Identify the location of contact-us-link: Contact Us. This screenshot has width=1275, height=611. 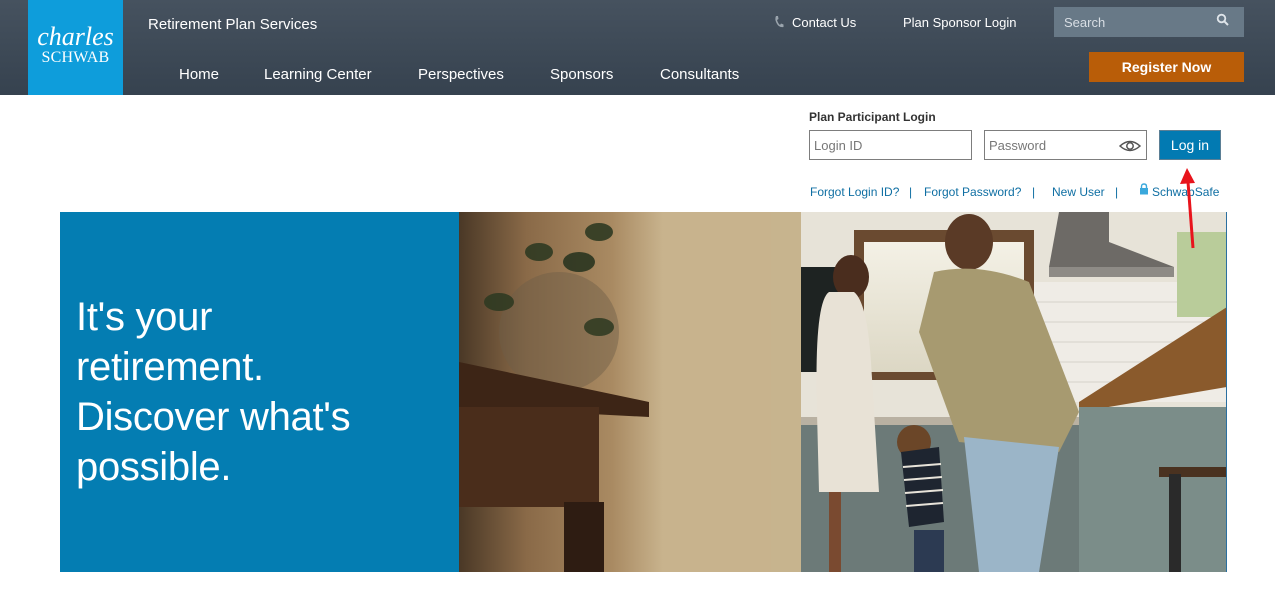
(824, 22).